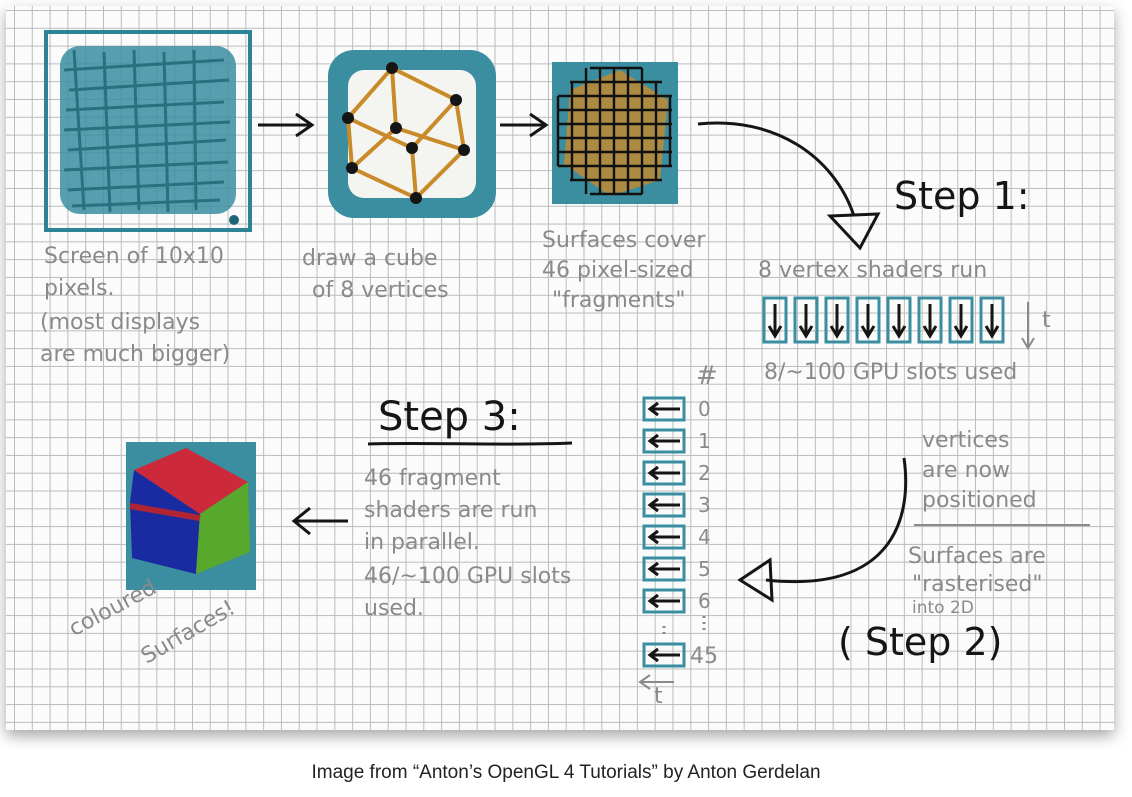 The height and width of the screenshot is (797, 1132). What do you see at coordinates (920, 642) in the screenshot?
I see `step2-title: ( Step 2)` at bounding box center [920, 642].